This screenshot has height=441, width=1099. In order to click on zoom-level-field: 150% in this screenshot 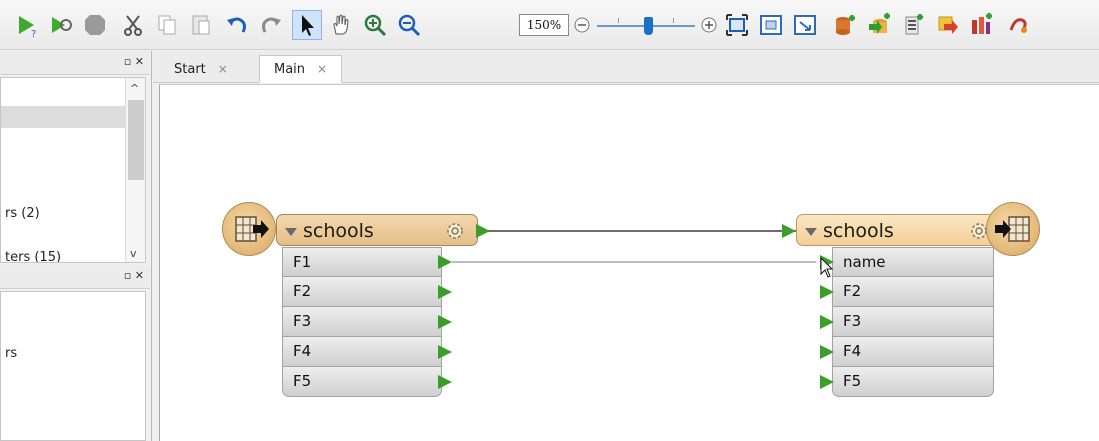, I will do `click(544, 25)`.